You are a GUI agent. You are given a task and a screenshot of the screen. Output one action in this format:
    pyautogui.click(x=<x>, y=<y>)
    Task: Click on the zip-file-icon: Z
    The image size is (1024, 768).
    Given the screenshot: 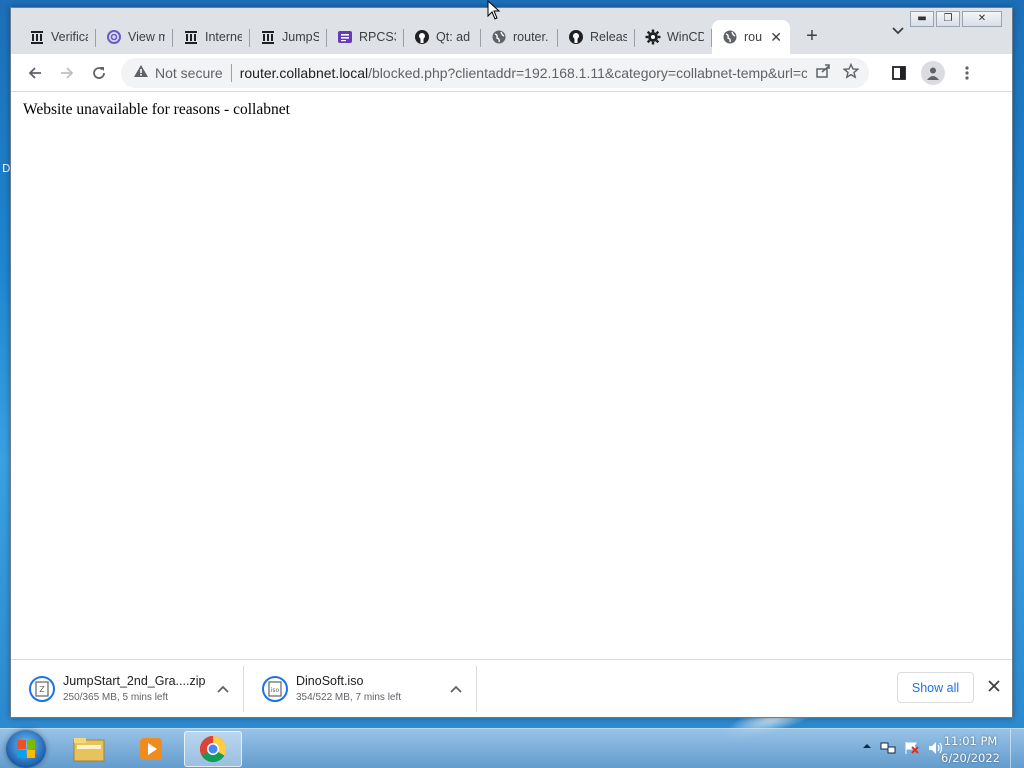 What is the action you would take?
    pyautogui.click(x=42, y=688)
    